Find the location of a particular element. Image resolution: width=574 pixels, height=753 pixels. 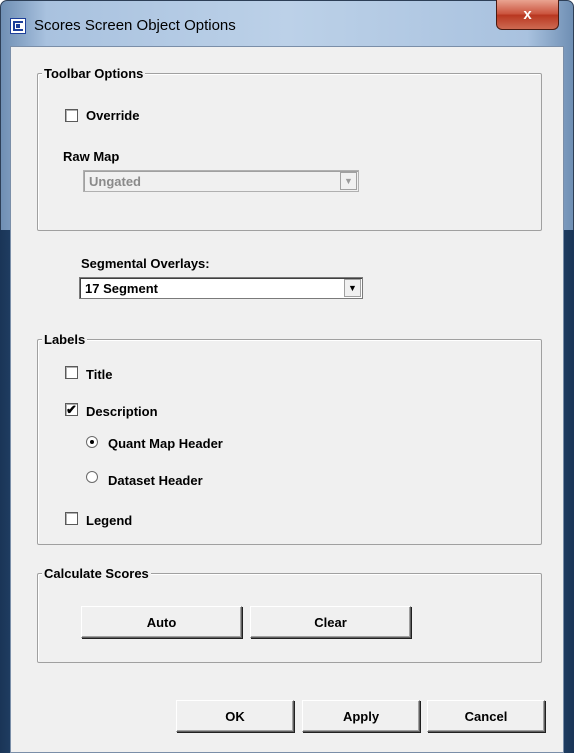

check-icon: ✔ is located at coordinates (71, 409).